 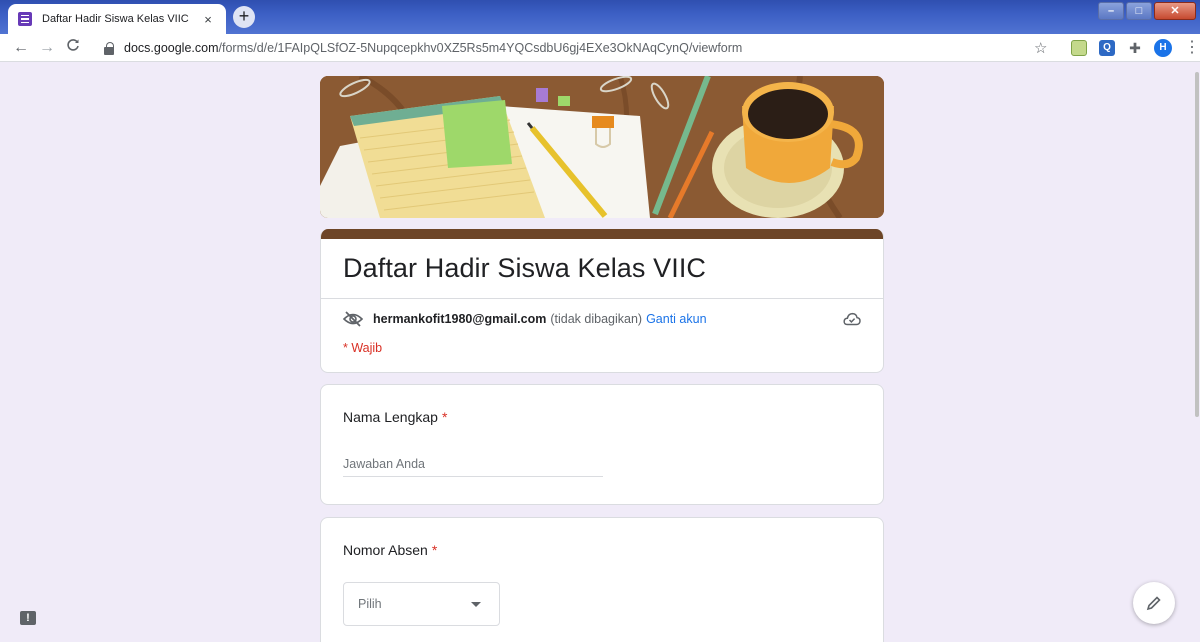 I want to click on switch-account-link: Ganti akun, so click(x=676, y=319).